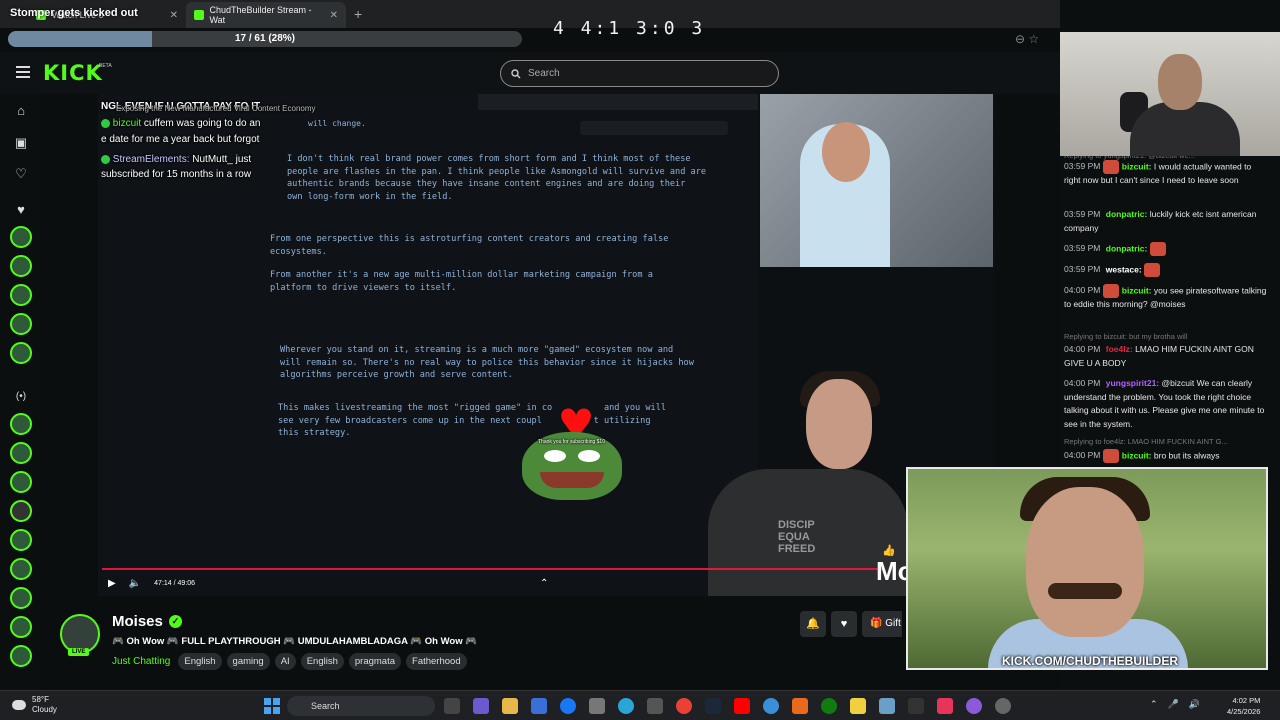  I want to click on tag: pragmata, so click(375, 661).